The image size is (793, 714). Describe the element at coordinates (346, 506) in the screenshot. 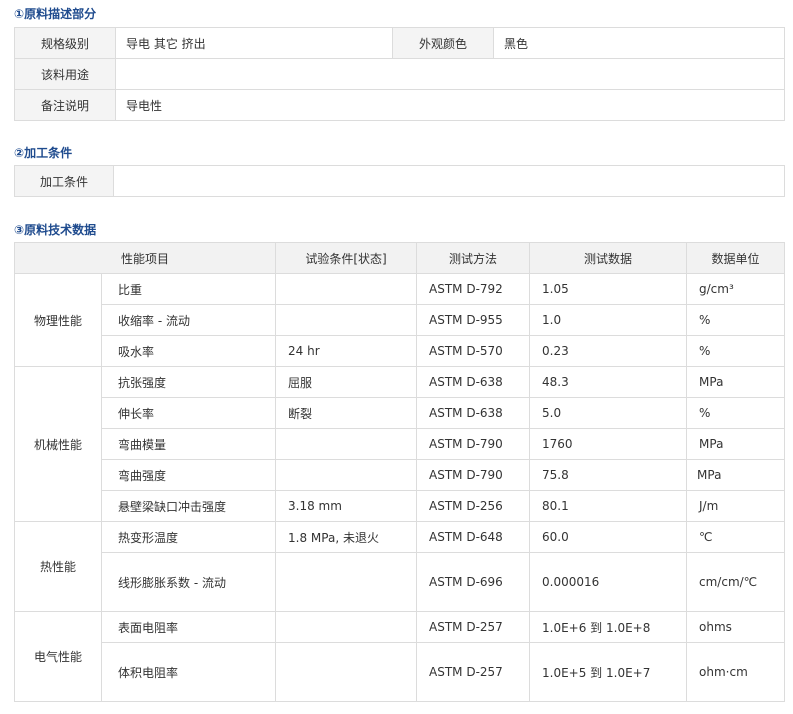

I see `condition-cell: 3.18 mm` at that location.